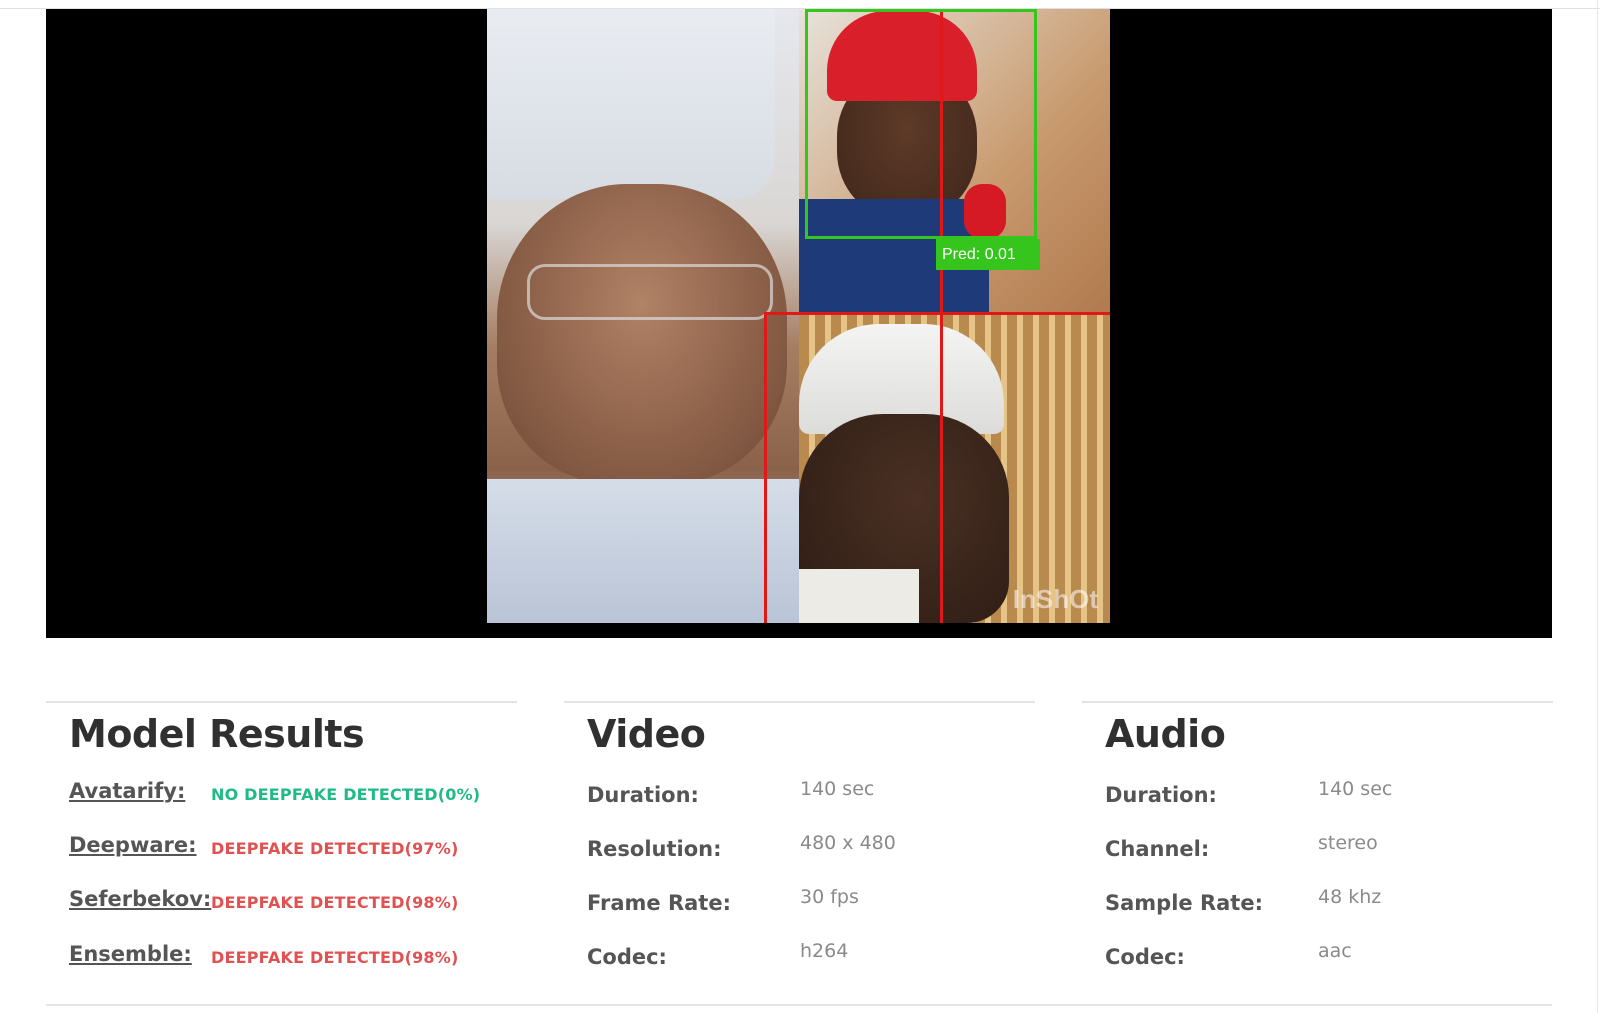  I want to click on video-framerate-value: 30 fps, so click(829, 897).